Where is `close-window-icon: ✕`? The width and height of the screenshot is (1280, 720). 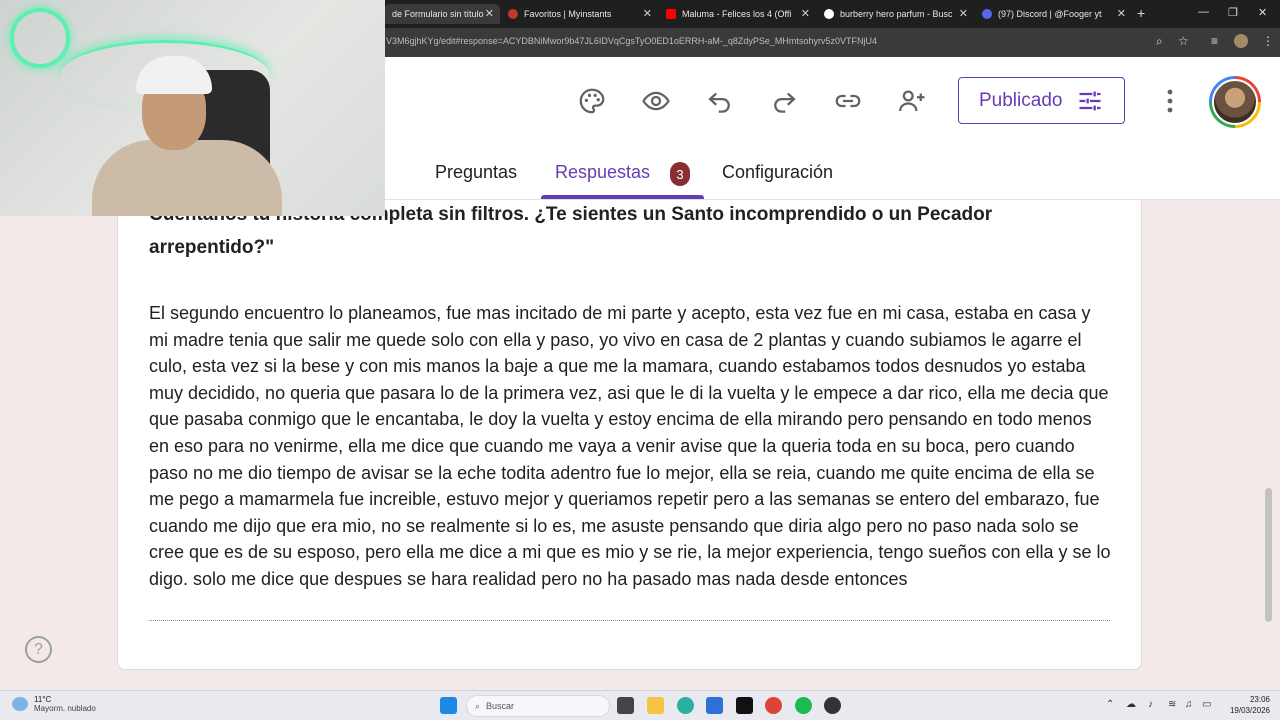
close-window-icon: ✕ is located at coordinates (1262, 12).